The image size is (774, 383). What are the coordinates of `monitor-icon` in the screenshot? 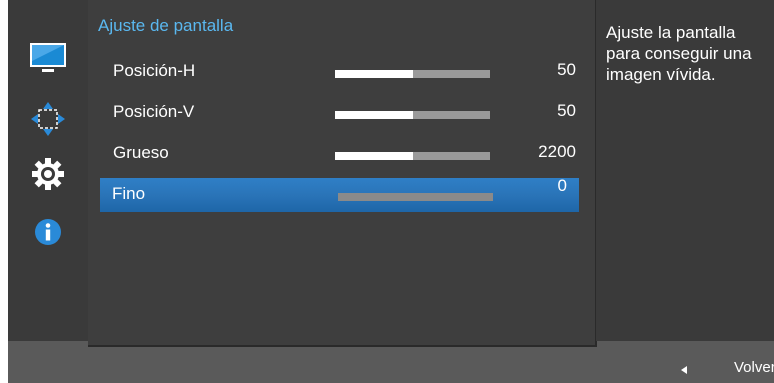 It's located at (48, 58).